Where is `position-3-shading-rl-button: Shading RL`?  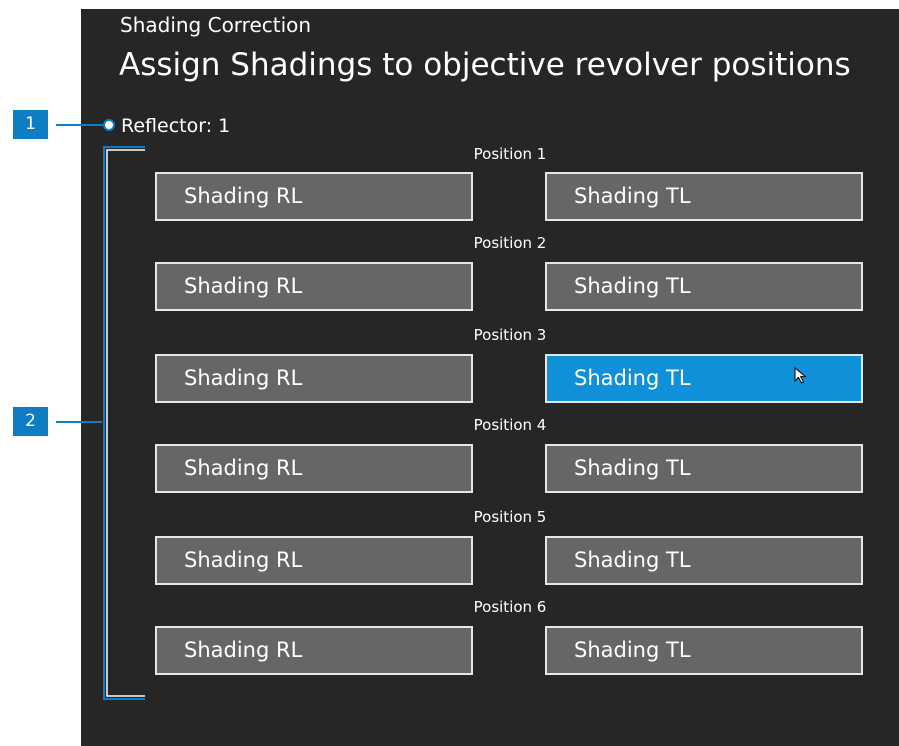 position-3-shading-rl-button: Shading RL is located at coordinates (314, 378).